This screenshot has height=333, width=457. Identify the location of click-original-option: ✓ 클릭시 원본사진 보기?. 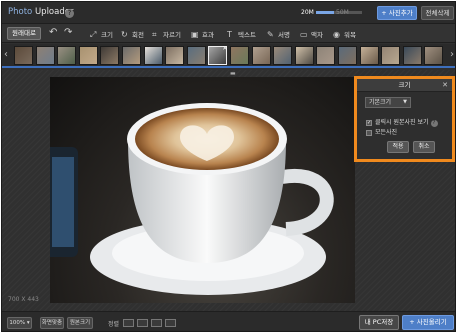
(402, 122).